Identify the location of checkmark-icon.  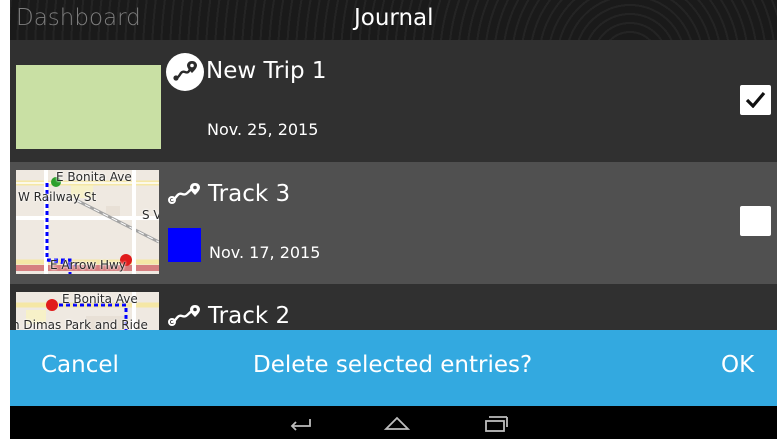
(755, 99).